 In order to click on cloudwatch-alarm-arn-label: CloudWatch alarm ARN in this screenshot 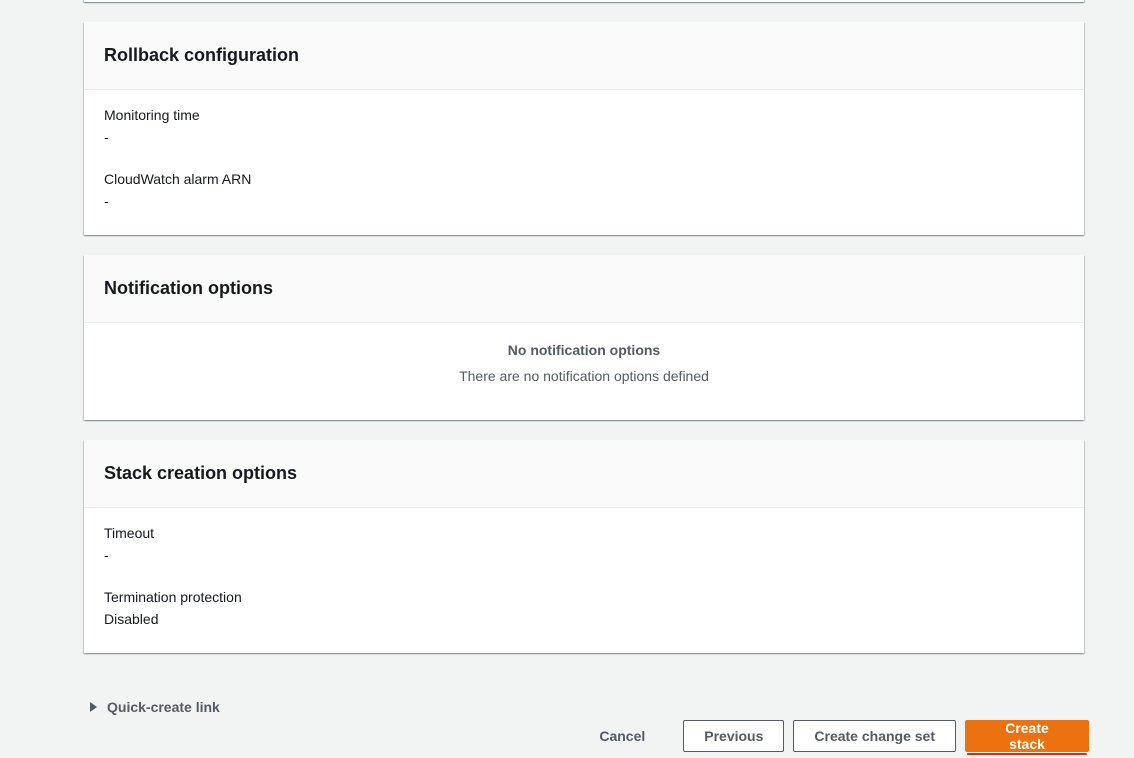, I will do `click(178, 179)`.